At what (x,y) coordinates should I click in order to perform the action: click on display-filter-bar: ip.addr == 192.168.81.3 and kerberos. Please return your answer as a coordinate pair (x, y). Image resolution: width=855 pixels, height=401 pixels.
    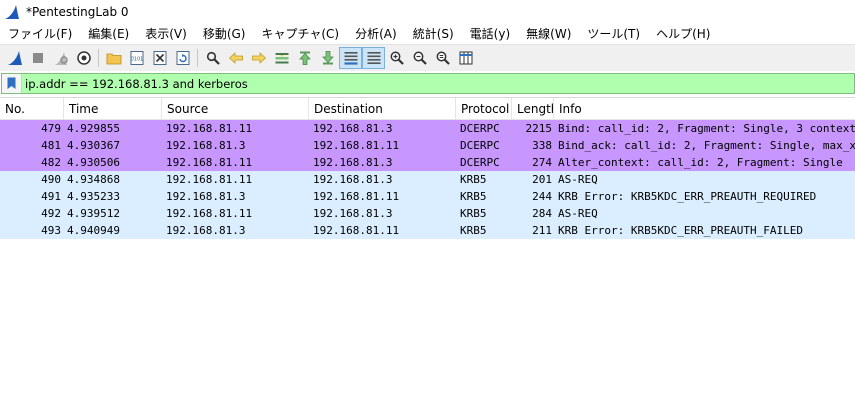
    Looking at the image, I should click on (427, 83).